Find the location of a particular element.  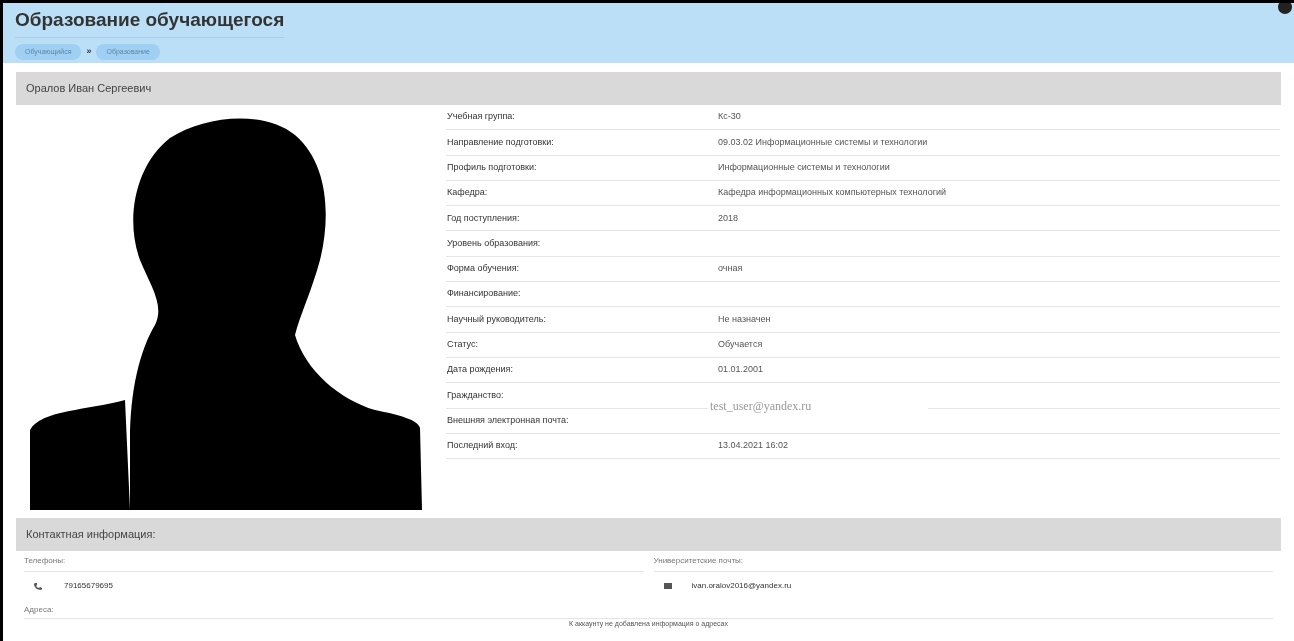

field-label: Дата рождения: is located at coordinates (480, 370).